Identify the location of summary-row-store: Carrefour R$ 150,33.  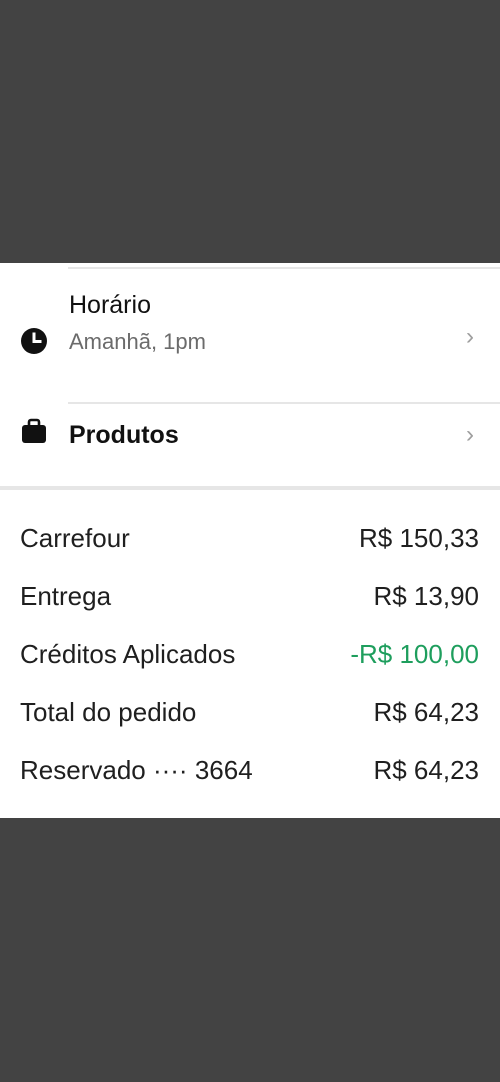
(250, 550).